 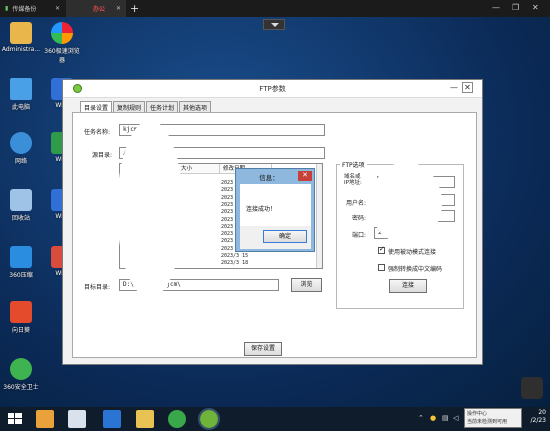 What do you see at coordinates (359, 218) in the screenshot?
I see `password-label: 密码:` at bounding box center [359, 218].